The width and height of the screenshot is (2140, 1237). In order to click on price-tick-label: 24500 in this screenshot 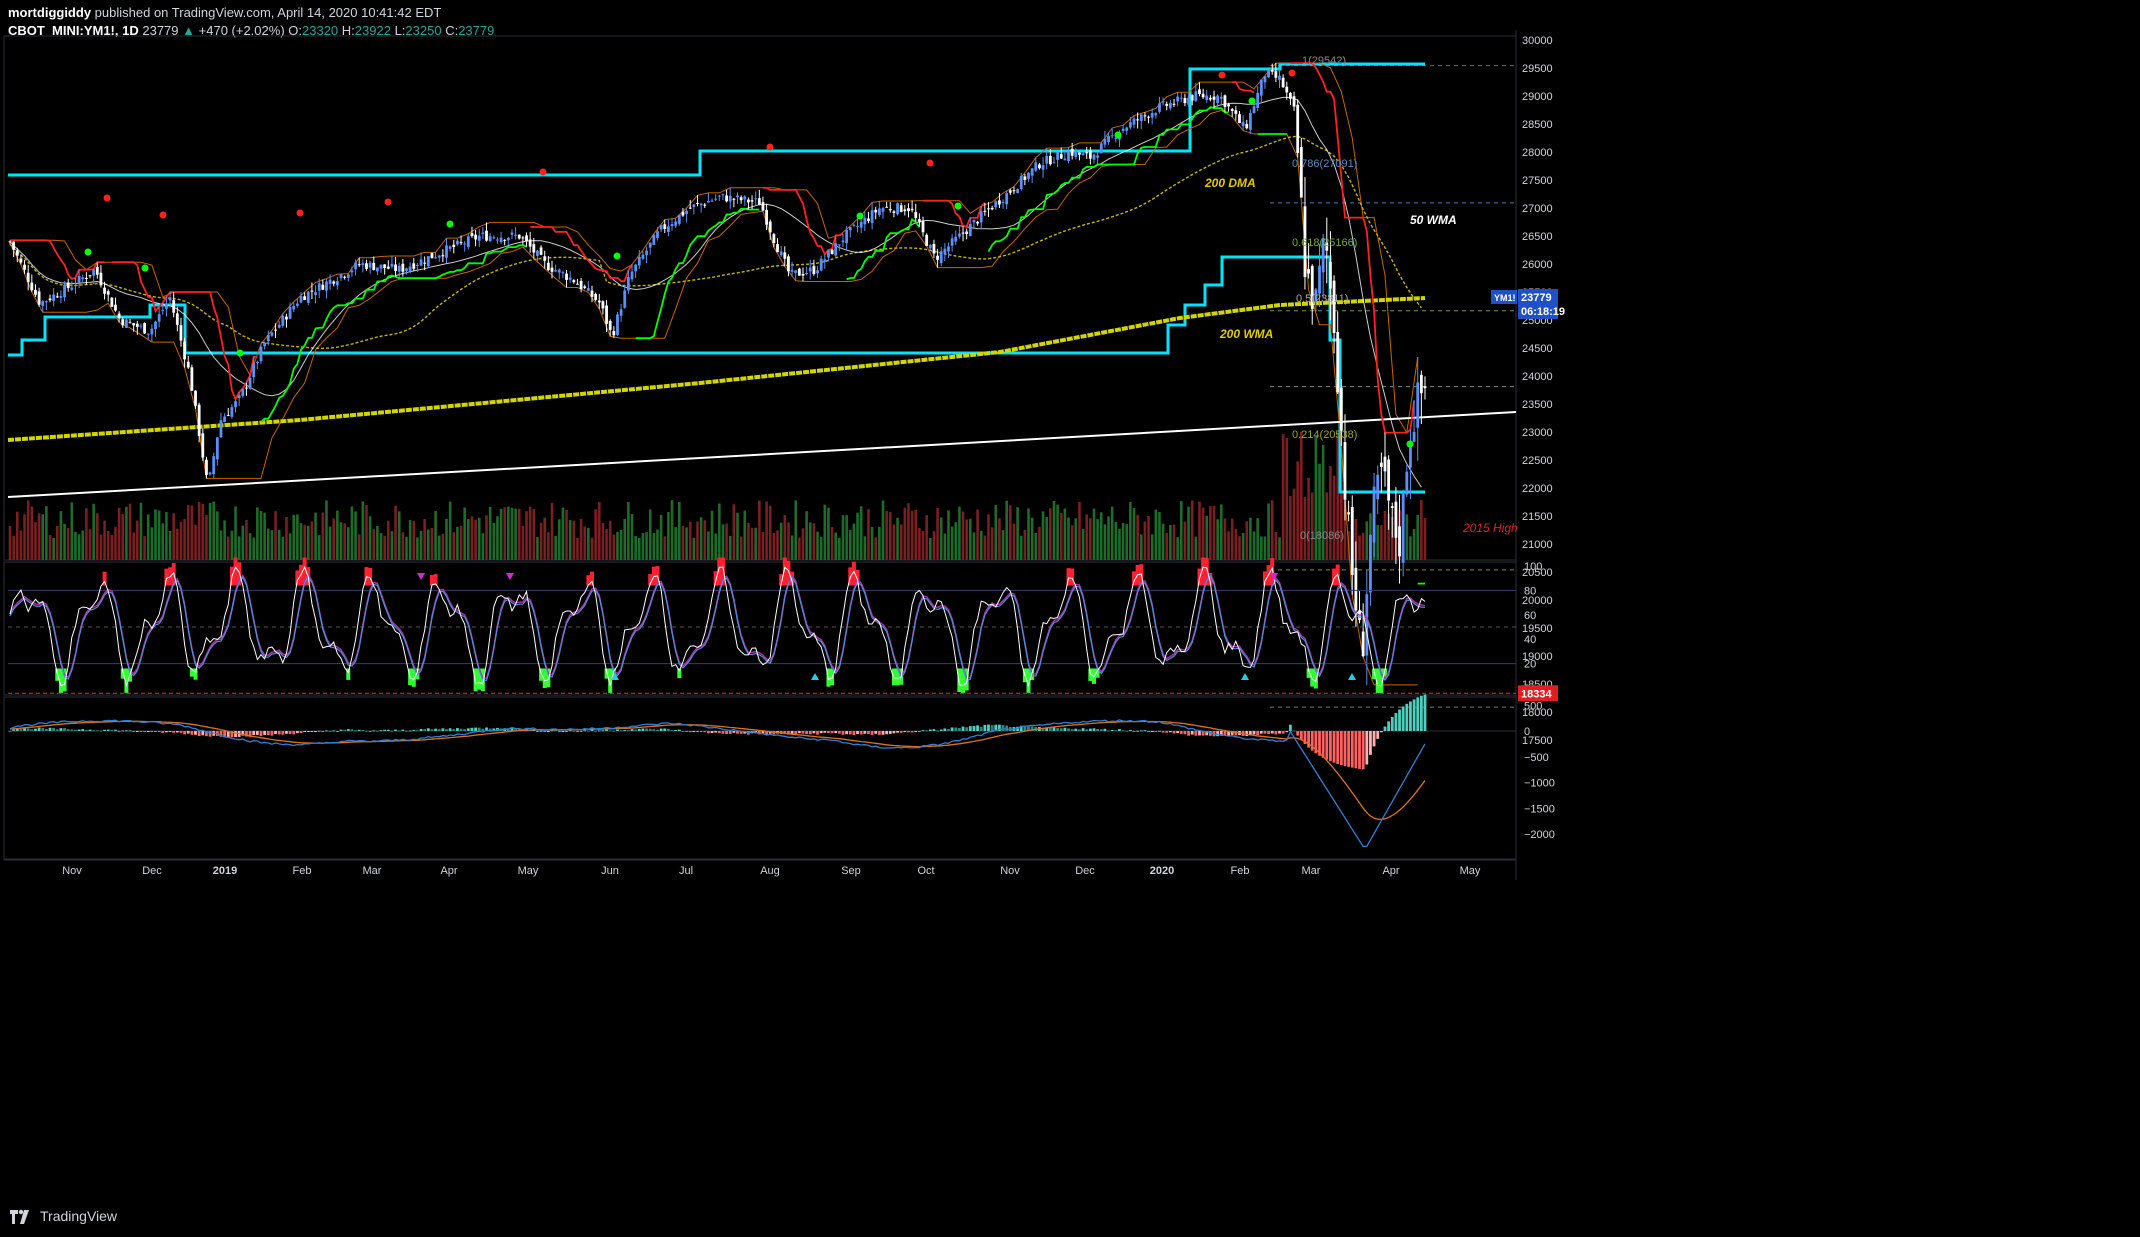, I will do `click(1537, 349)`.